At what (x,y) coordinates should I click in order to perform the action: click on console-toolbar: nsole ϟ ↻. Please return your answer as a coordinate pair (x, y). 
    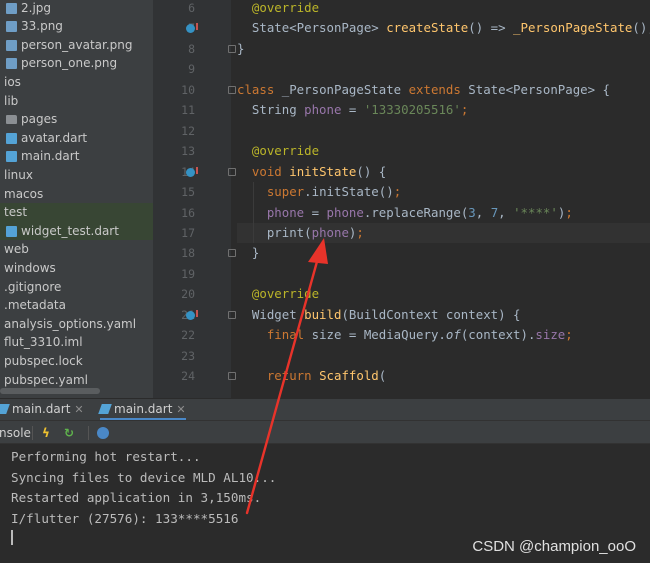
    Looking at the image, I should click on (325, 432).